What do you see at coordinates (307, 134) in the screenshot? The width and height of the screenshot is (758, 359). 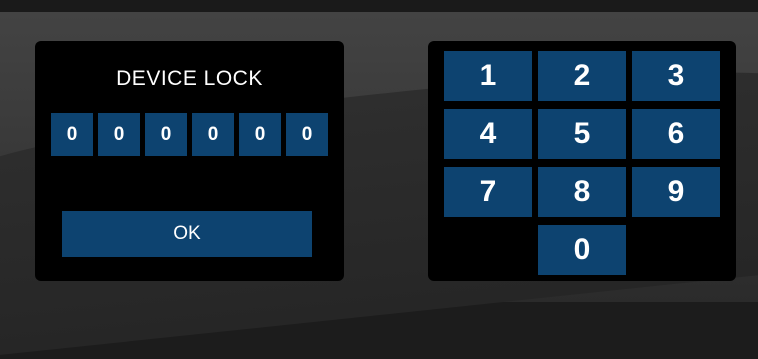 I see `pin-digit-6: 0` at bounding box center [307, 134].